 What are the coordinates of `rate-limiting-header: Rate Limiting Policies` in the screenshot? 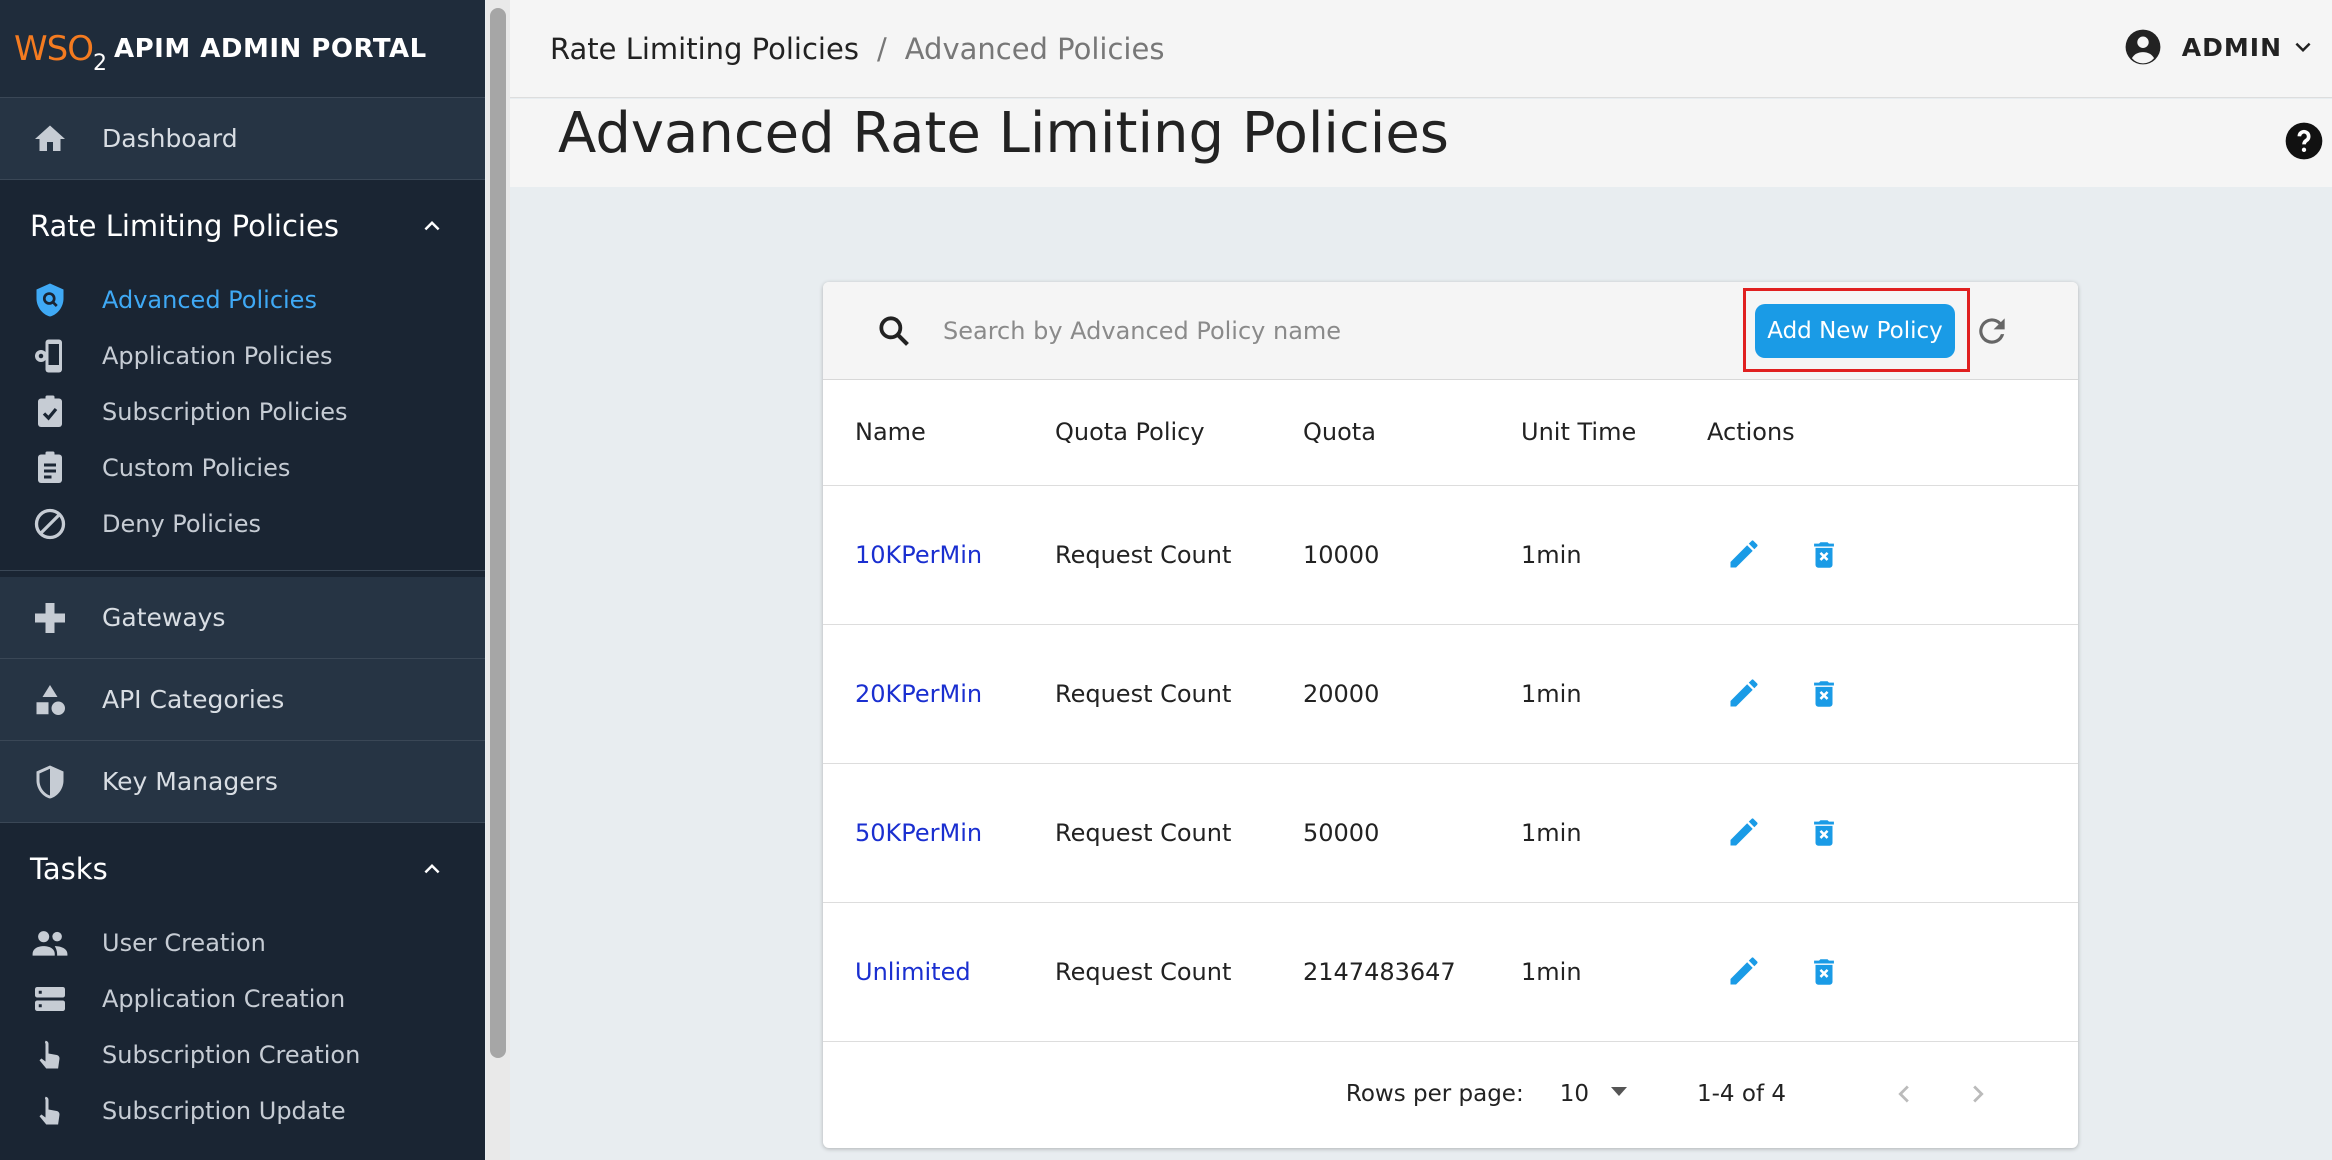 It's located at (242, 226).